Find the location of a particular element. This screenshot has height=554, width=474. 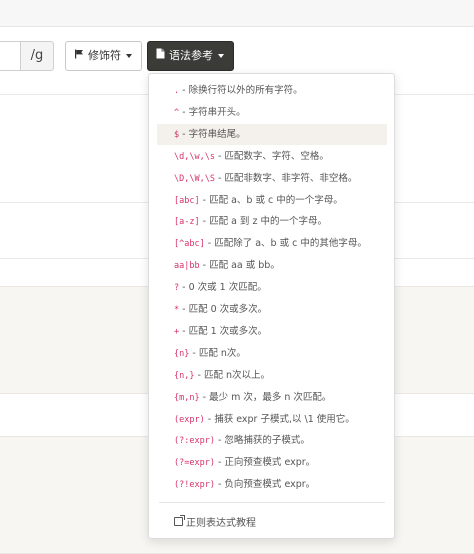

syntax-menu-item: \D,\W,\S - 匹配非数字、非字符、非空格。 is located at coordinates (272, 178).